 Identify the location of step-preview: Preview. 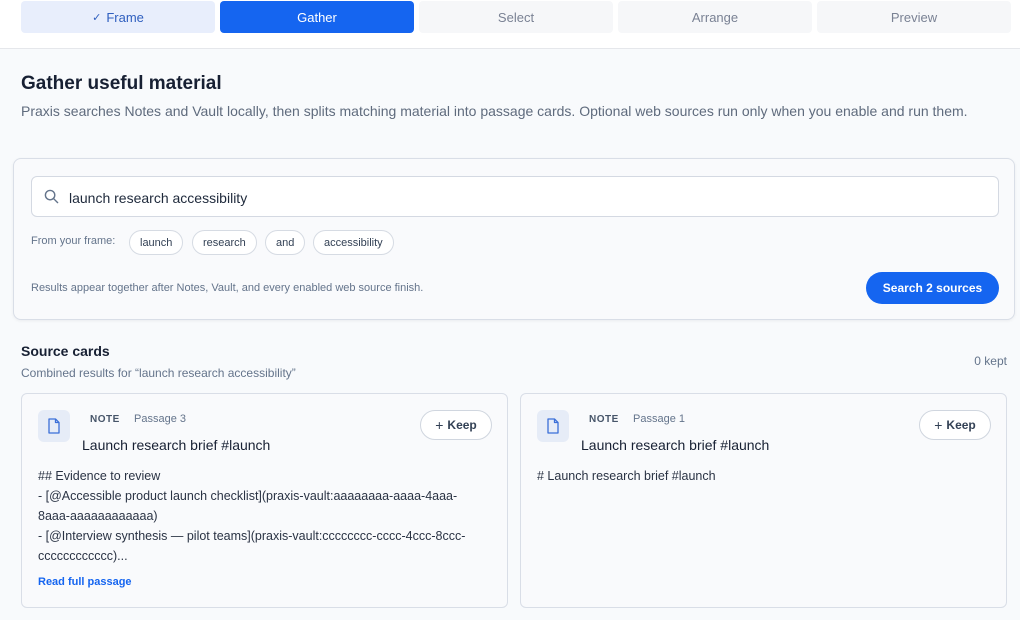
(914, 17).